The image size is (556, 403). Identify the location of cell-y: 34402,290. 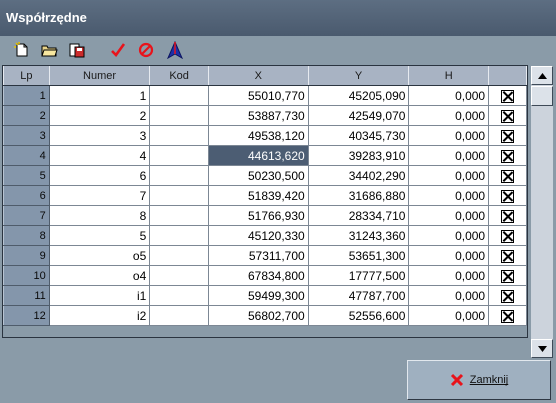
(358, 175).